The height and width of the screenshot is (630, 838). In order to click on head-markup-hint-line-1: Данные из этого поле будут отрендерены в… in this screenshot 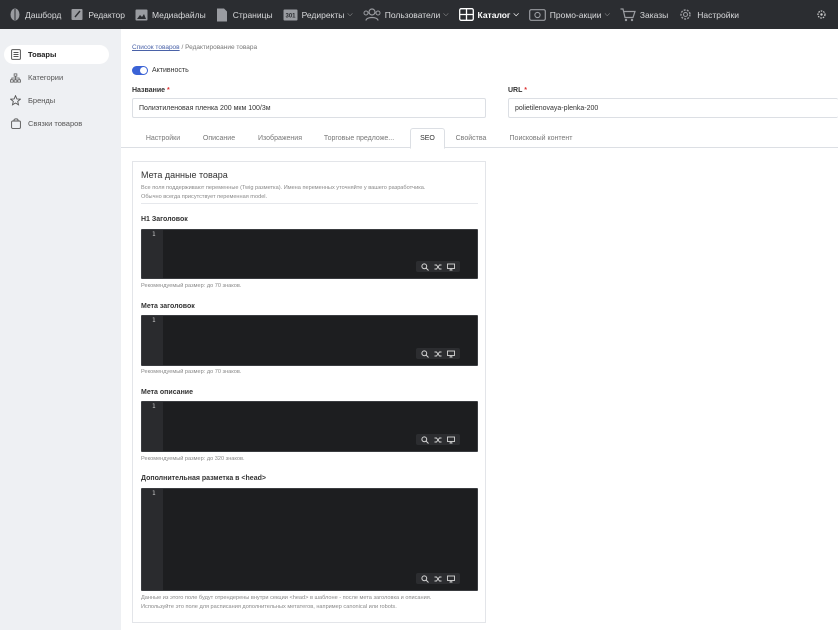, I will do `click(286, 598)`.